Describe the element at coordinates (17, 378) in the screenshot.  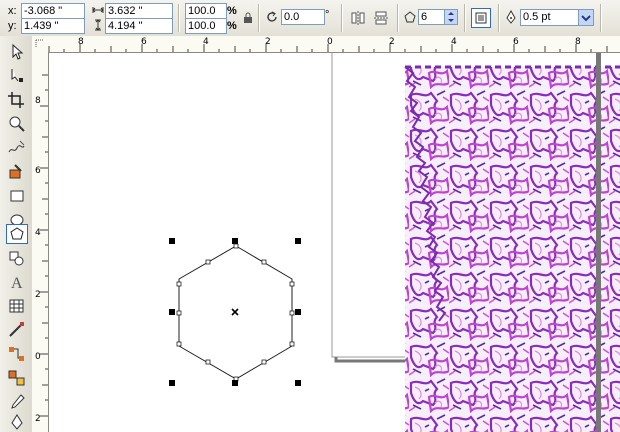
I see `blend-tool` at that location.